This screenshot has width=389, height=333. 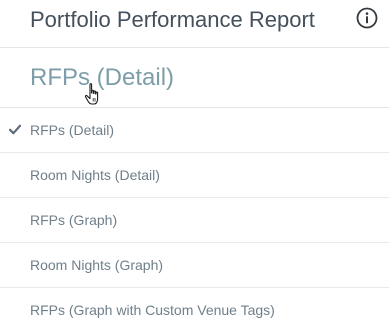 I want to click on report-header: Portfolio Performance Report, so click(x=194, y=24).